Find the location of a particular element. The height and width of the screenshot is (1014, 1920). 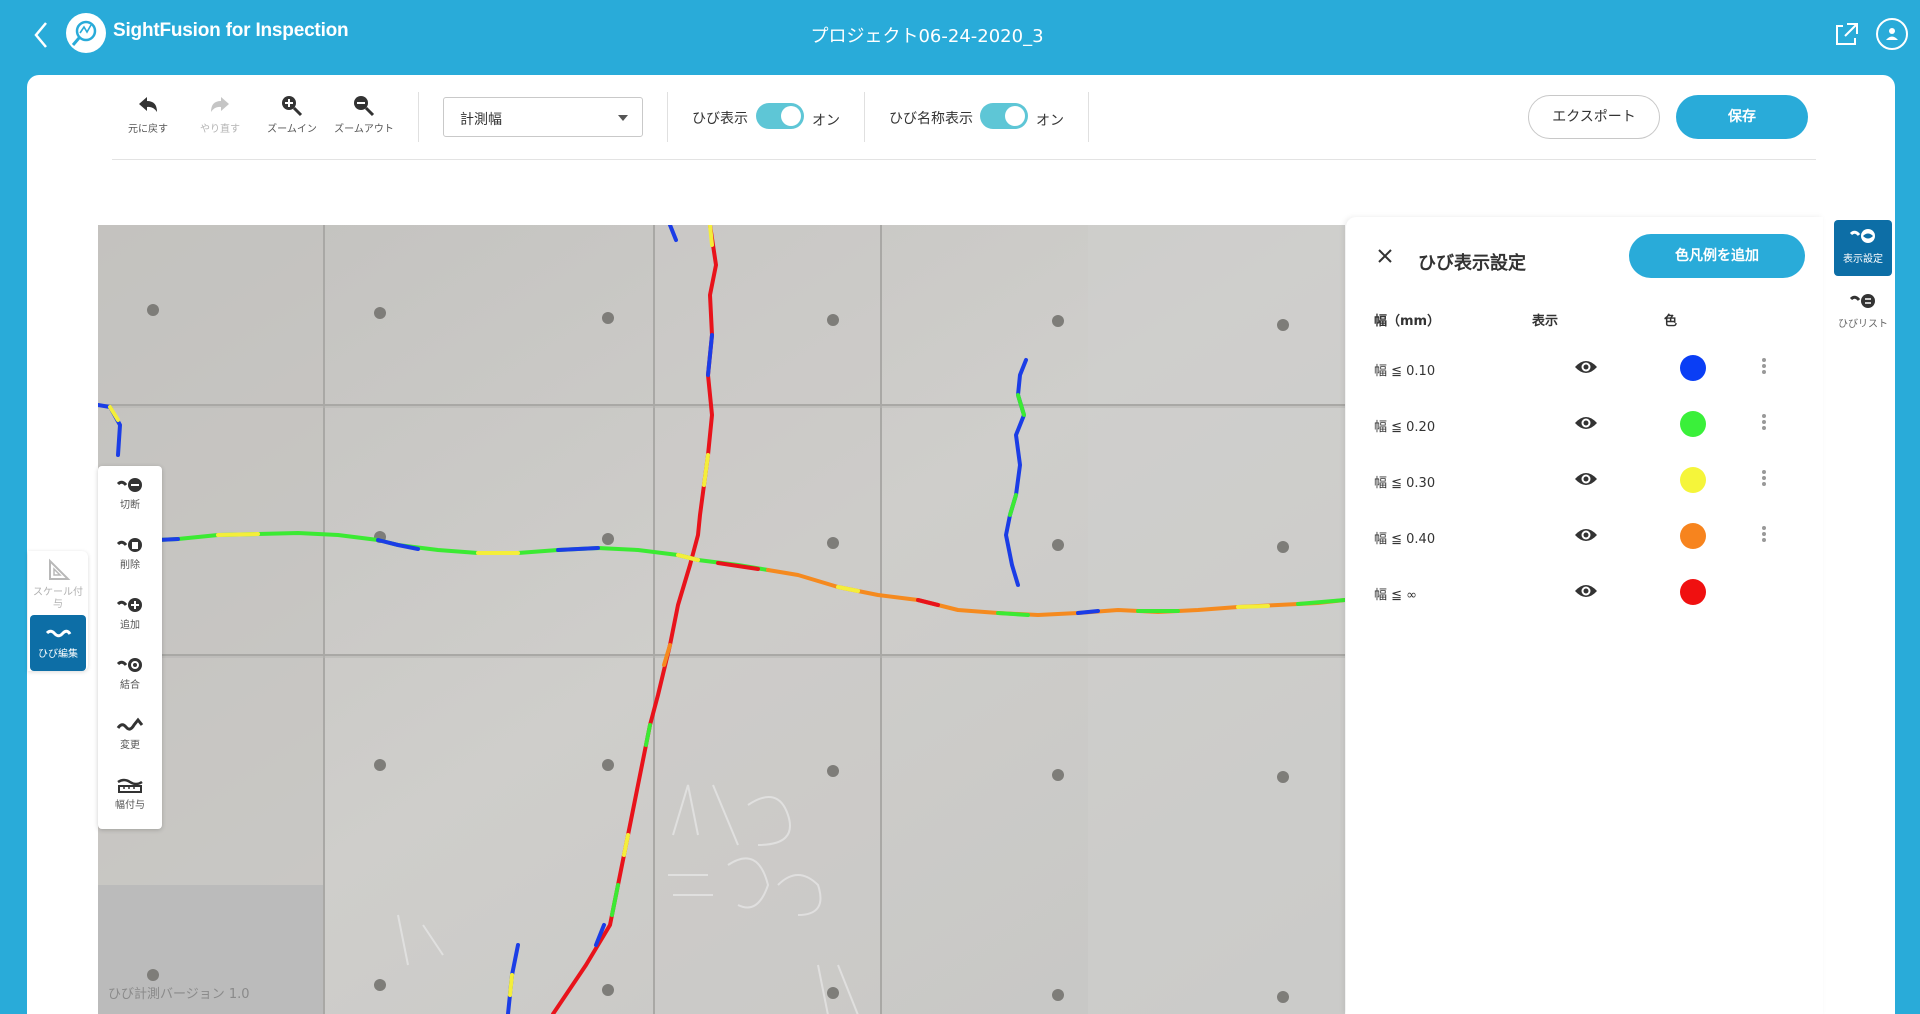

legend-width-label: 幅 ≦ 0.10 is located at coordinates (1405, 371).